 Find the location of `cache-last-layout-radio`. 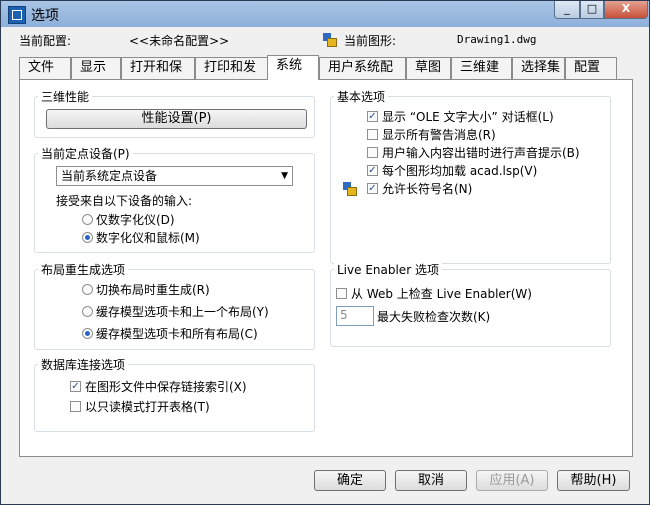

cache-last-layout-radio is located at coordinates (87, 311).